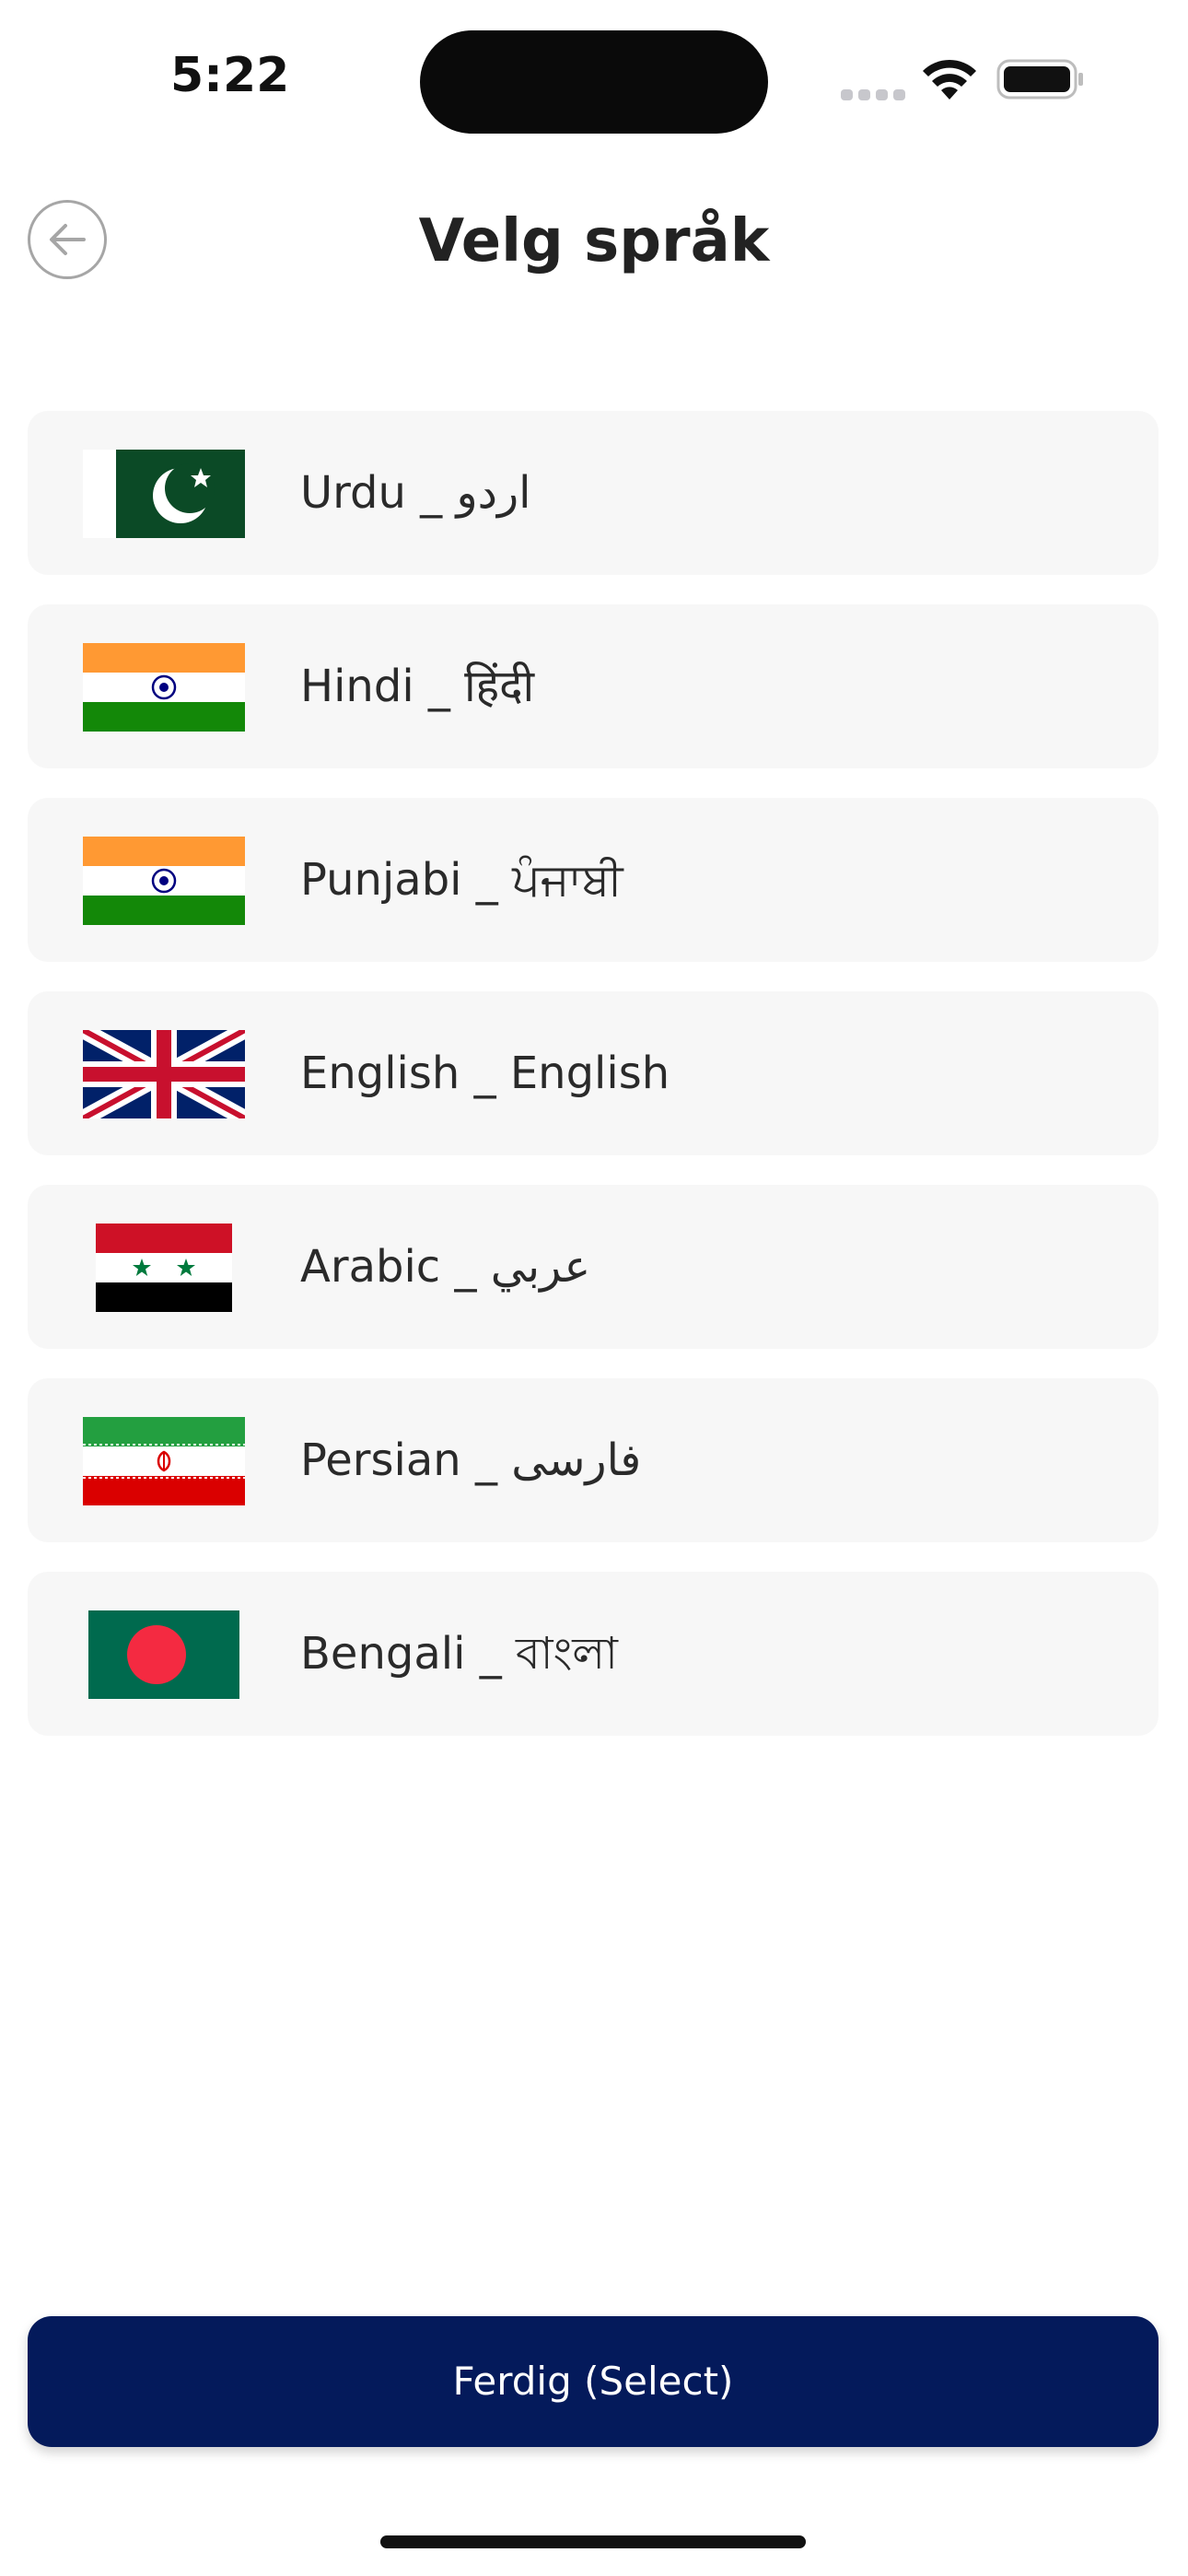 The image size is (1188, 2576). What do you see at coordinates (594, 82) in the screenshot?
I see `dynamic-island` at bounding box center [594, 82].